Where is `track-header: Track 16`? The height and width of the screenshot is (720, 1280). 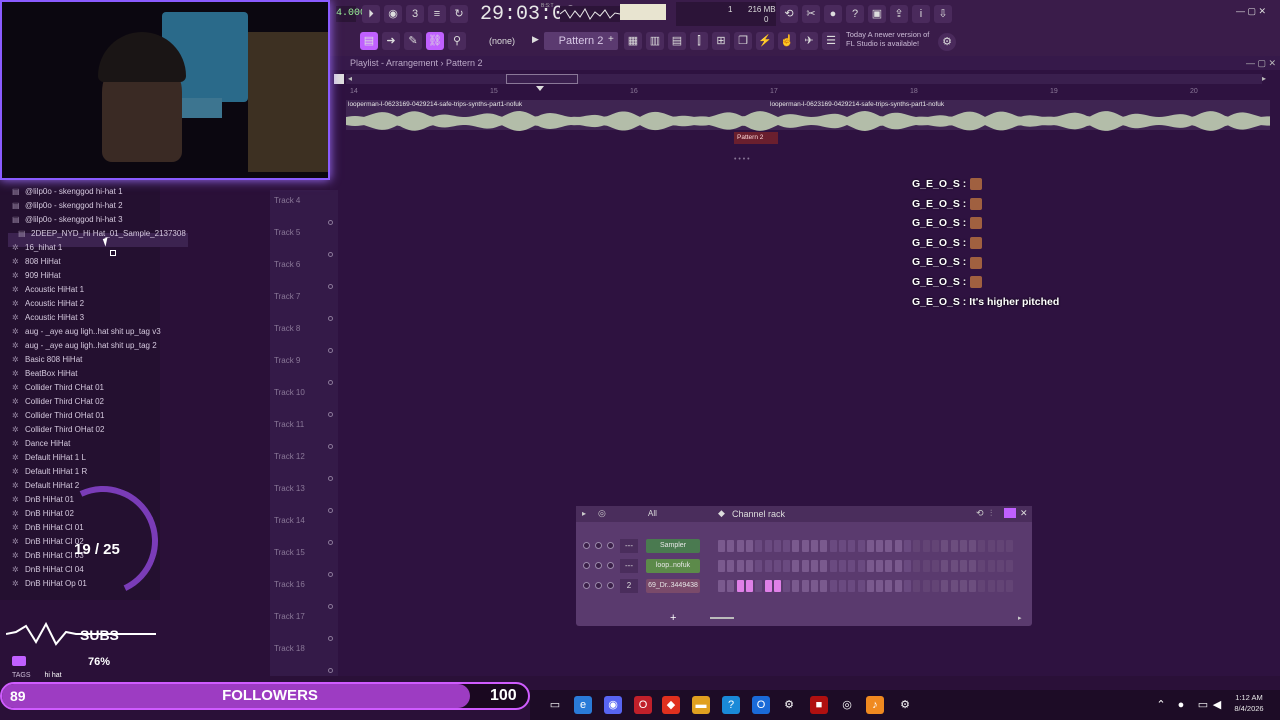
track-header: Track 16 is located at coordinates (304, 595).